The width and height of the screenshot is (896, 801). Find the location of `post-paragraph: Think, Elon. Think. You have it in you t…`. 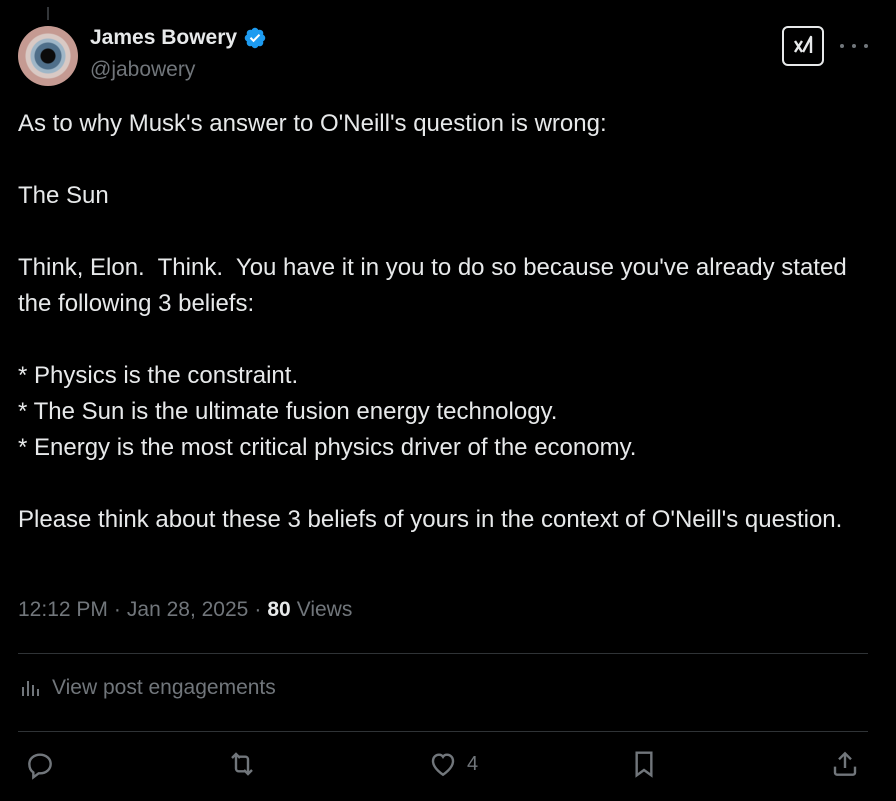

post-paragraph: Think, Elon. Think. You have it in you t… is located at coordinates (436, 285).